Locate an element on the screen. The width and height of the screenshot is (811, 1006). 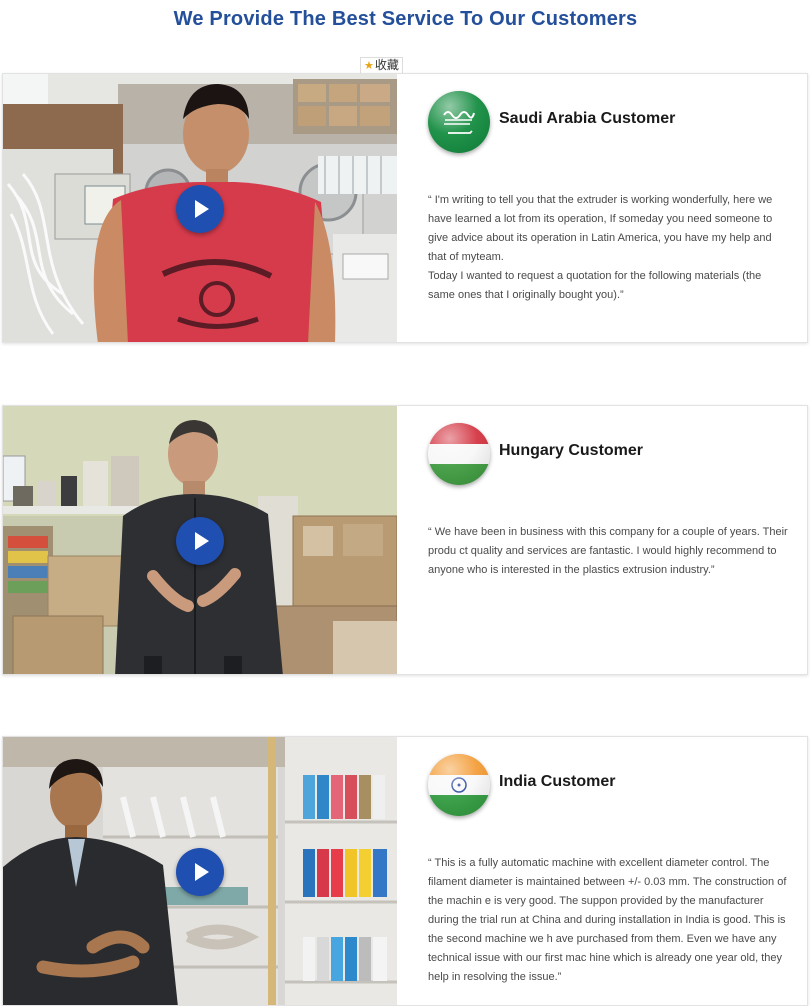
saudi-arabia-flag-icon is located at coordinates (459, 122).